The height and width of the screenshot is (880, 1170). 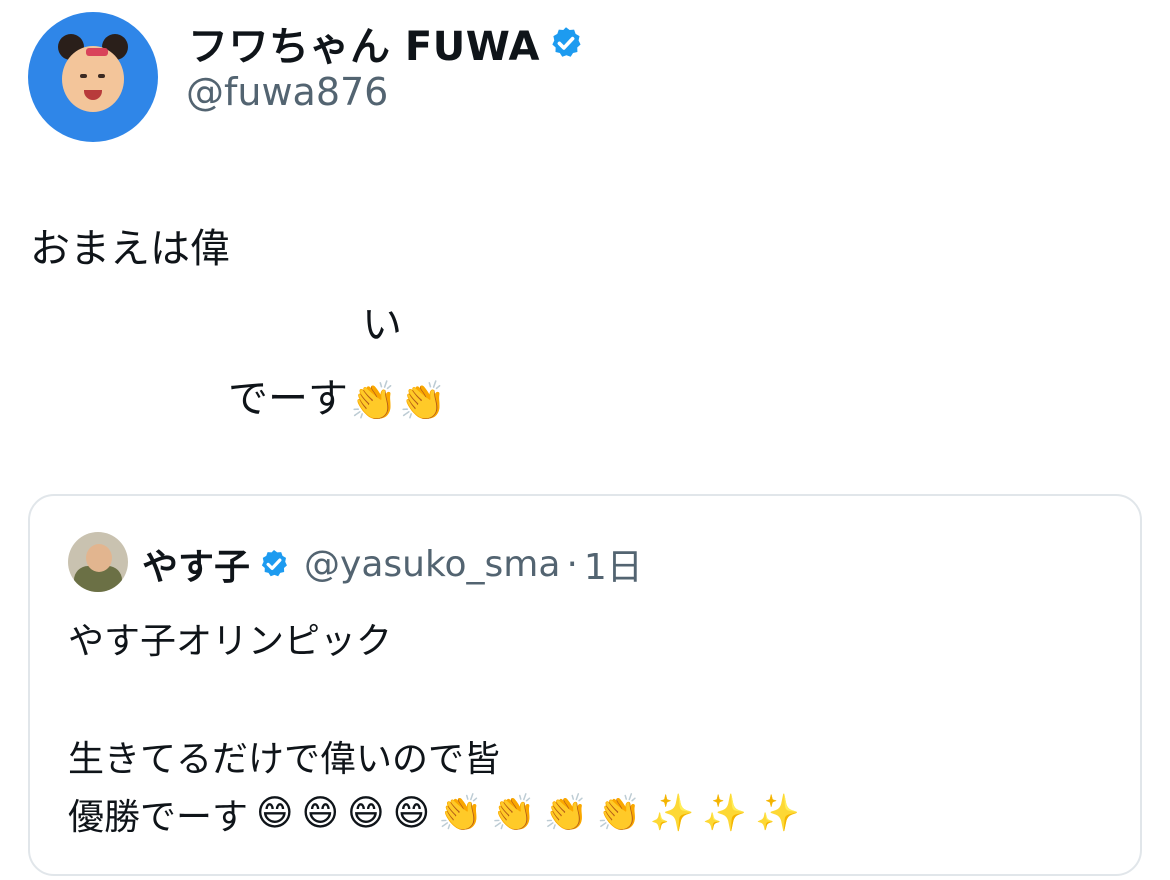 I want to click on quoted-author-handle: @yasuko_sma, so click(x=432, y=564).